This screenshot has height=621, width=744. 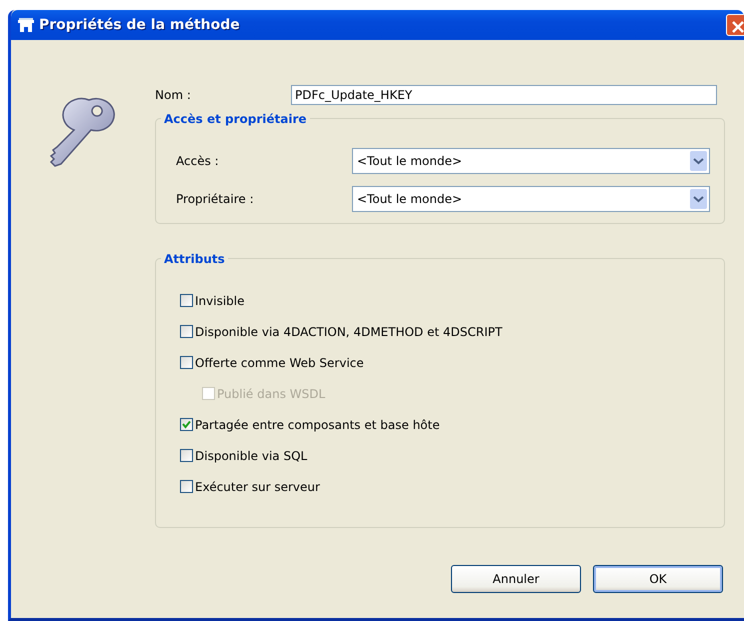 I want to click on ok-button: OK, so click(x=658, y=579).